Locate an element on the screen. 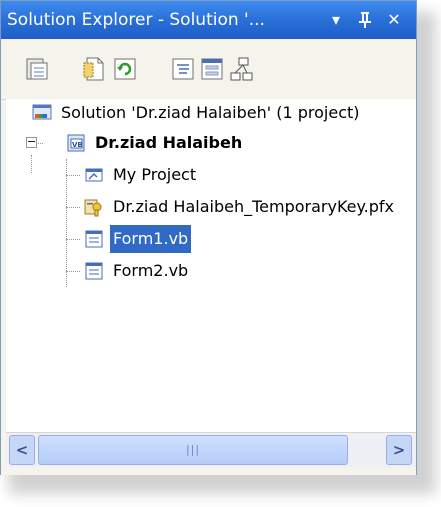 The image size is (441, 507). solution-icon is located at coordinates (42, 113).